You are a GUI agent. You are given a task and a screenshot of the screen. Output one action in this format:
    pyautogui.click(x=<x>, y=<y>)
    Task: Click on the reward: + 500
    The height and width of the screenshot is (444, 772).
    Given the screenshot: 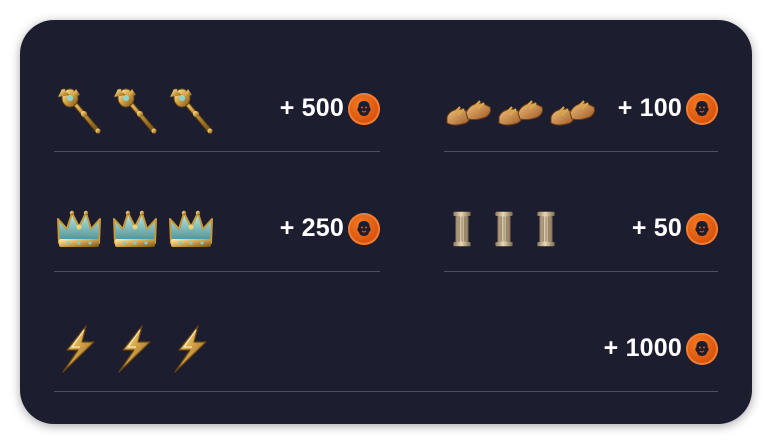 What is the action you would take?
    pyautogui.click(x=329, y=108)
    